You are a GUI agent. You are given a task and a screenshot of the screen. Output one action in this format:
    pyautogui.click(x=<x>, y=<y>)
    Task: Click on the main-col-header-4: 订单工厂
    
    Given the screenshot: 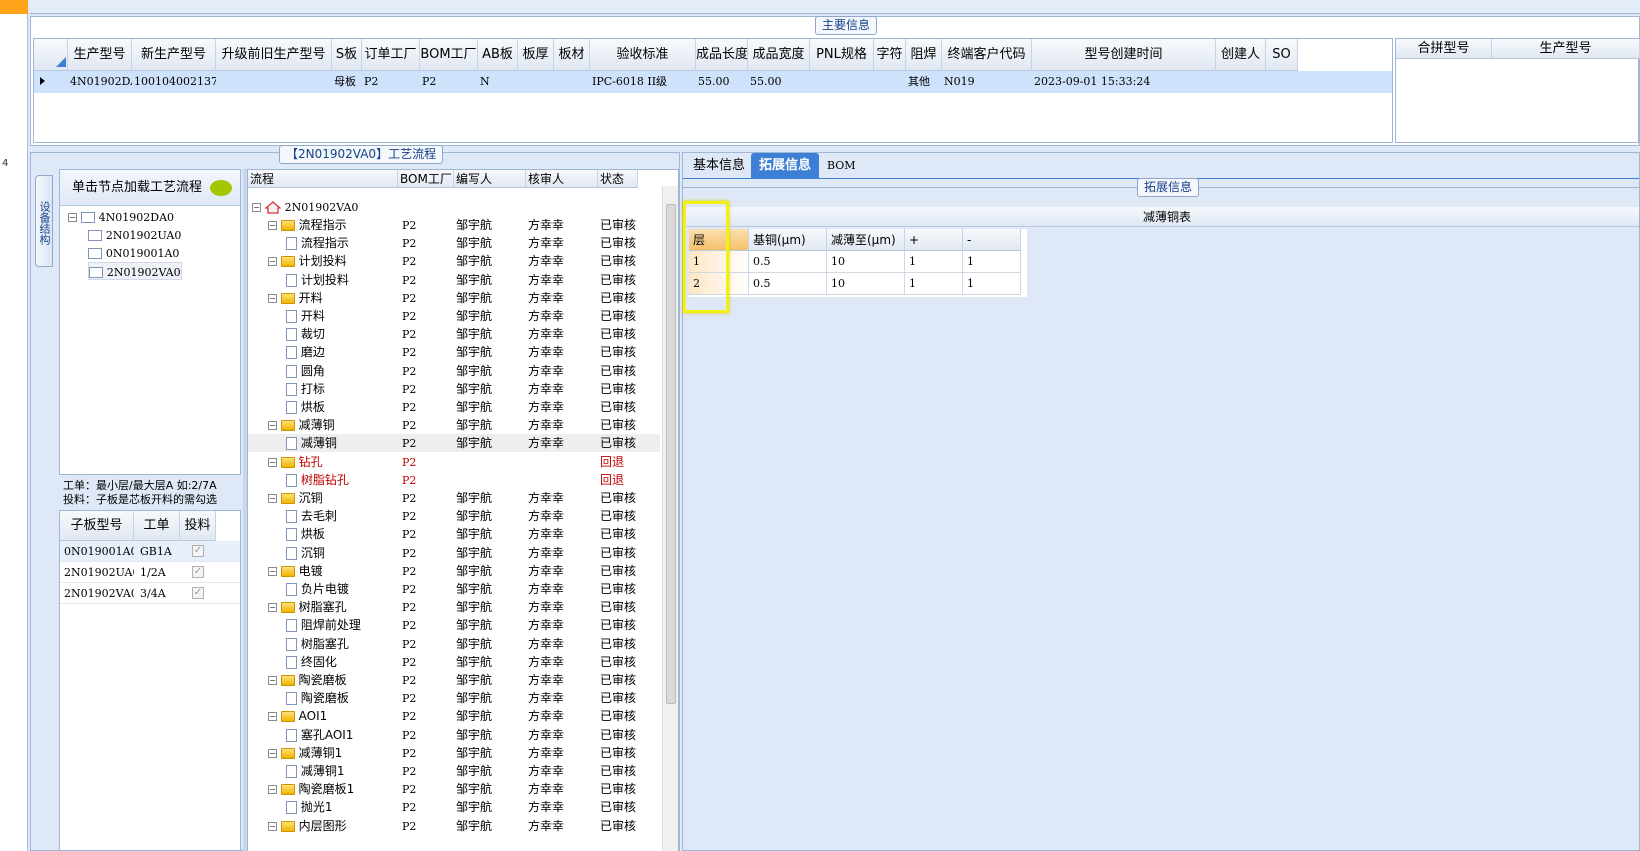 What is the action you would take?
    pyautogui.click(x=391, y=55)
    